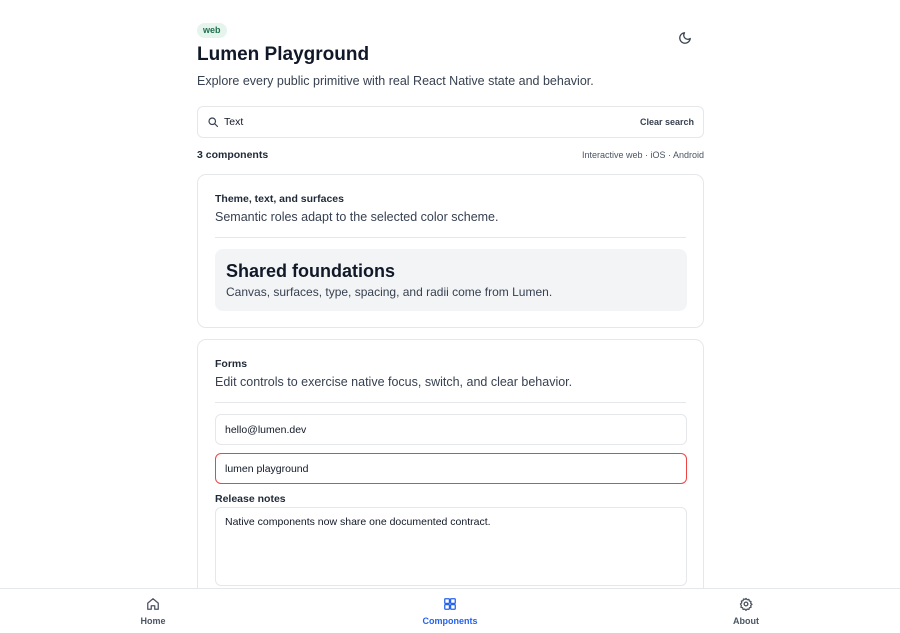  What do you see at coordinates (451, 429) in the screenshot?
I see `email-field` at bounding box center [451, 429].